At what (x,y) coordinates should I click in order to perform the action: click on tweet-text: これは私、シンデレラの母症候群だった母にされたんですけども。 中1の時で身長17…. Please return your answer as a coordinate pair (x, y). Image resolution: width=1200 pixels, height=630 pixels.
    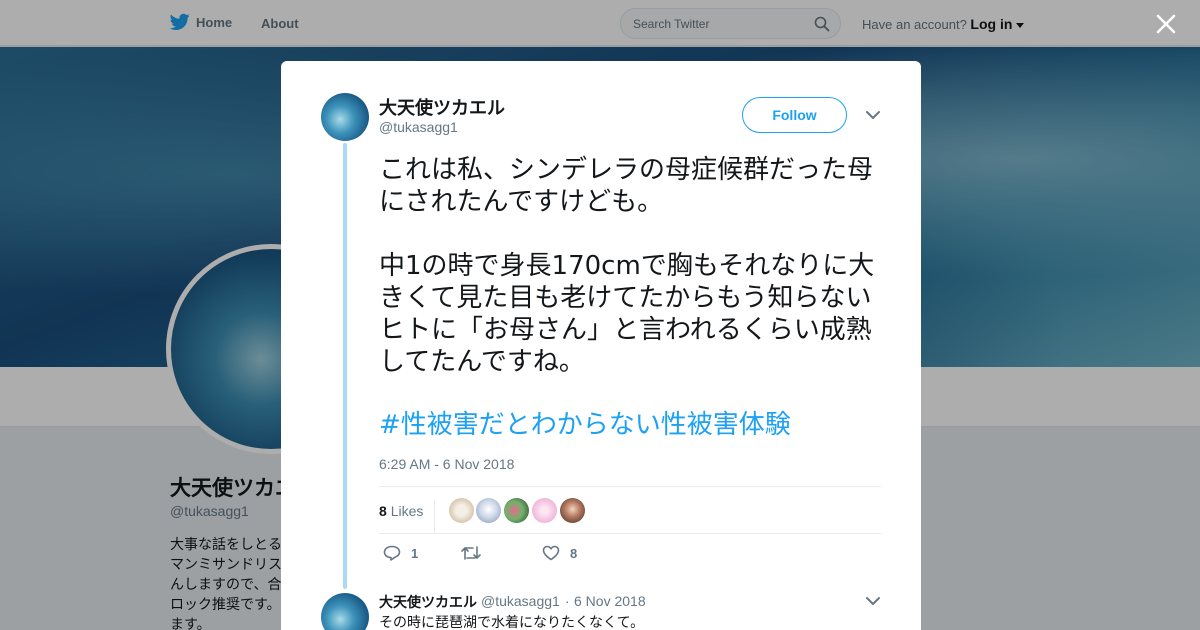
    Looking at the image, I should click on (627, 266).